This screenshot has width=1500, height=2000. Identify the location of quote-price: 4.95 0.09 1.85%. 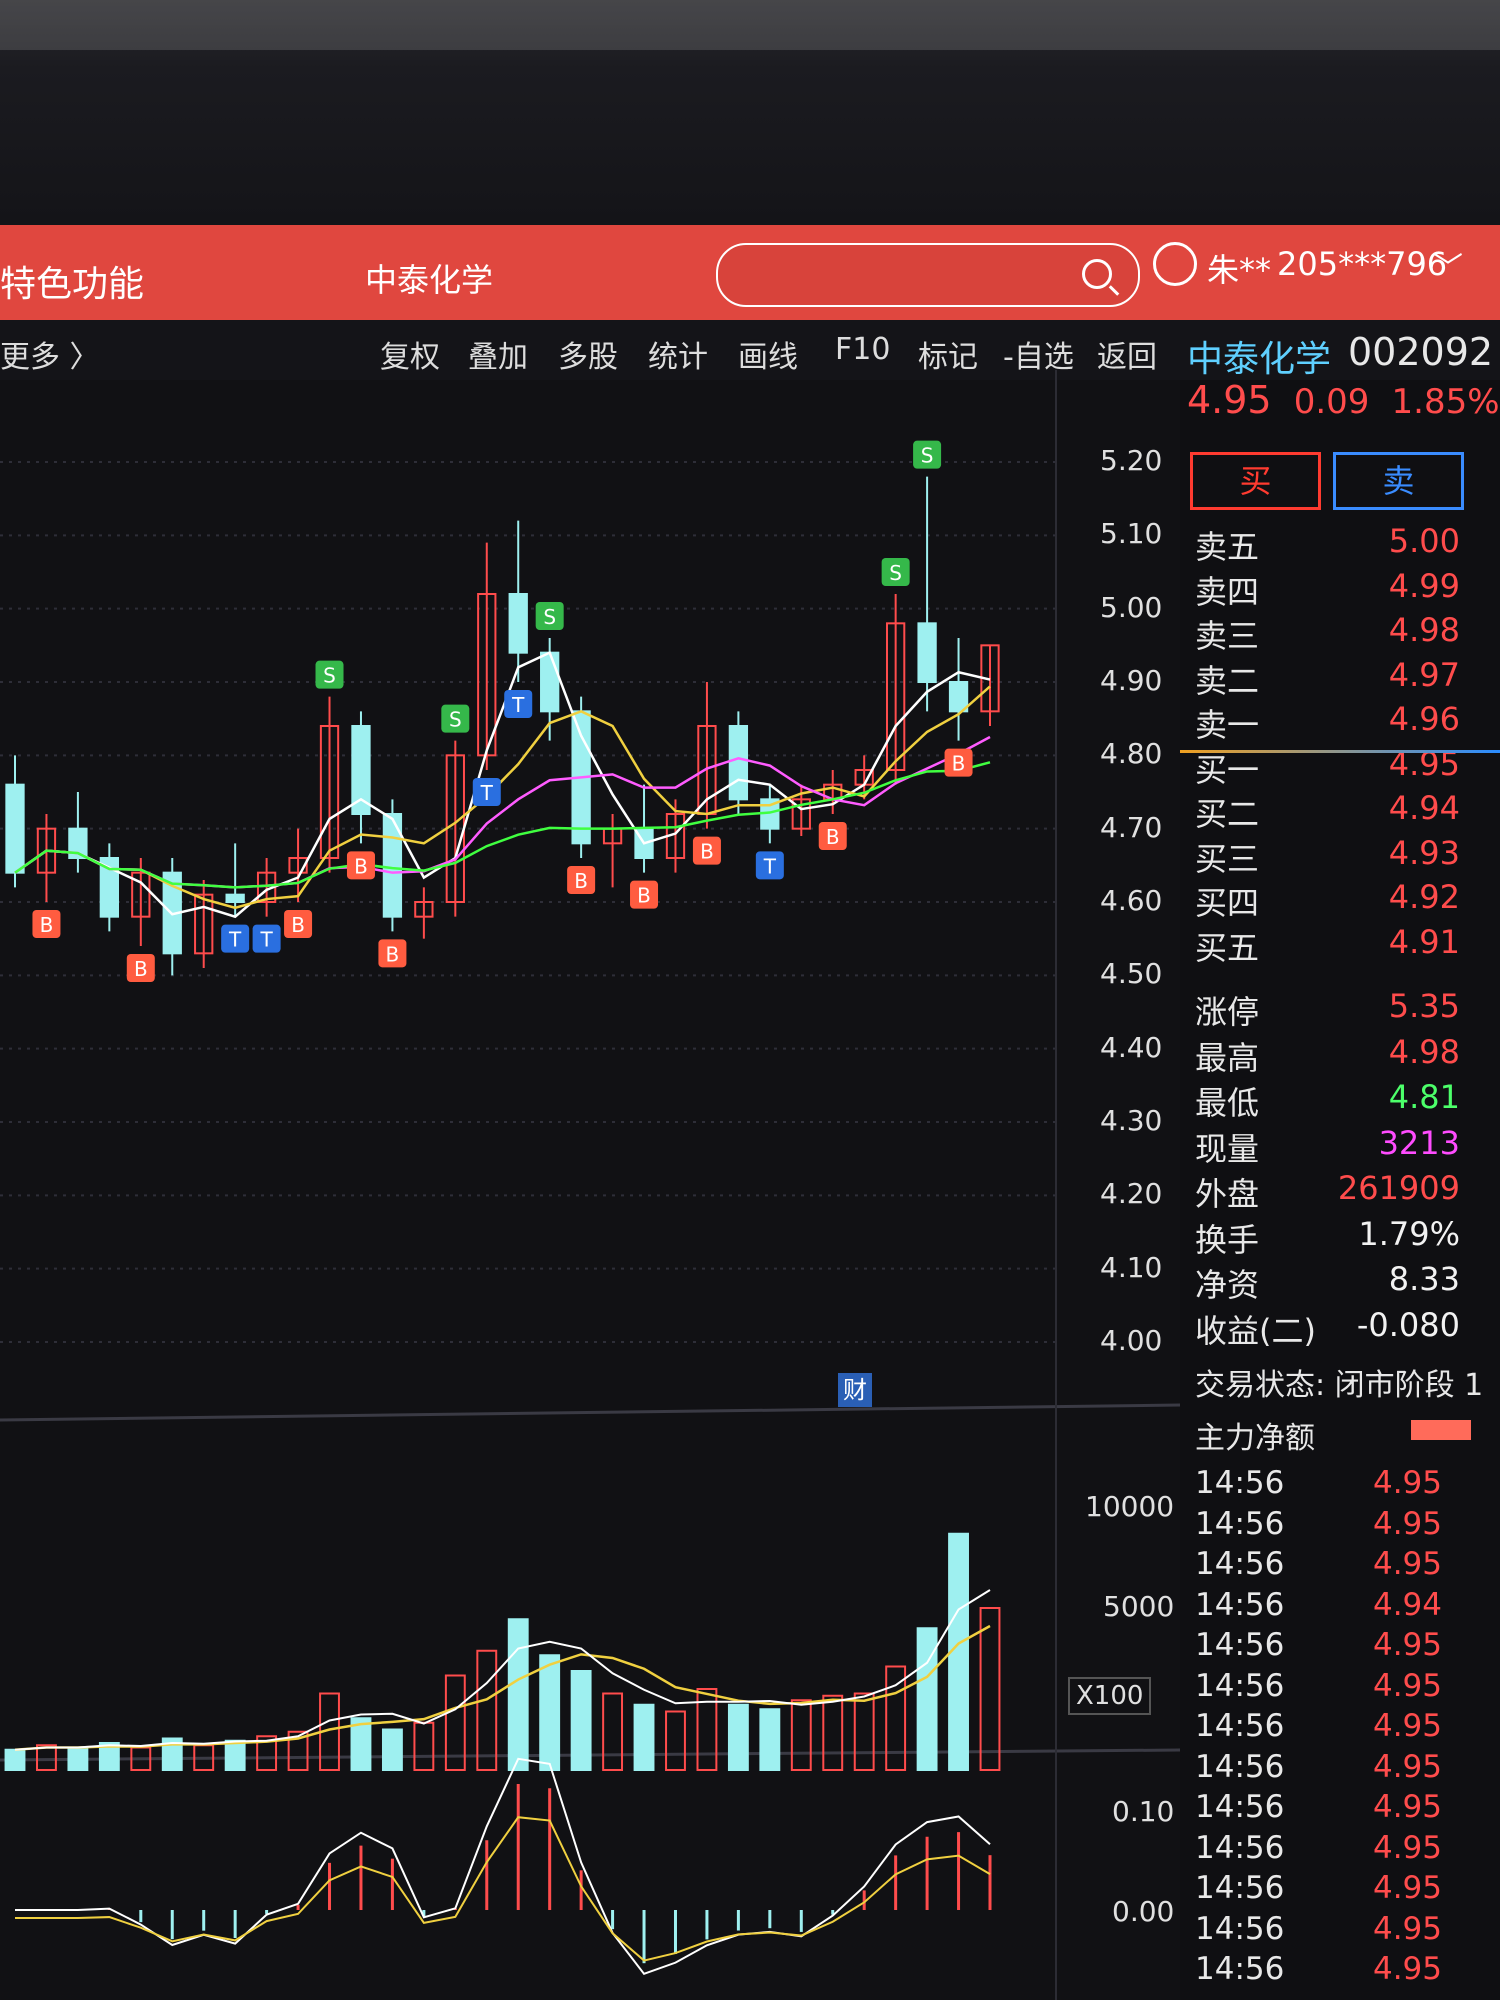
(1343, 400).